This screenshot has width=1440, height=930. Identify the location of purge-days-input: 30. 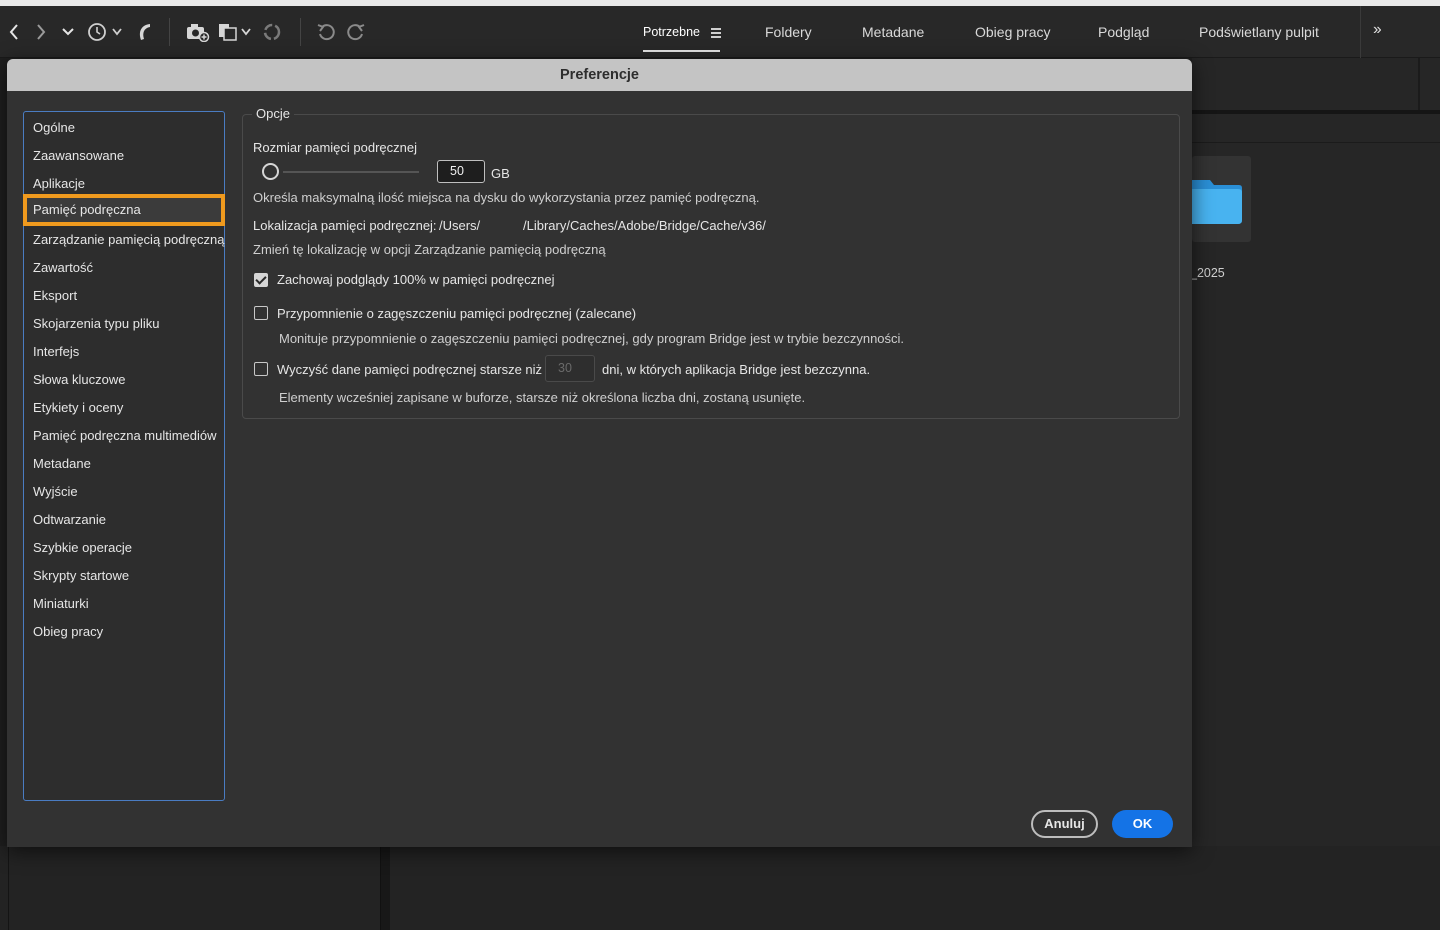
(570, 368).